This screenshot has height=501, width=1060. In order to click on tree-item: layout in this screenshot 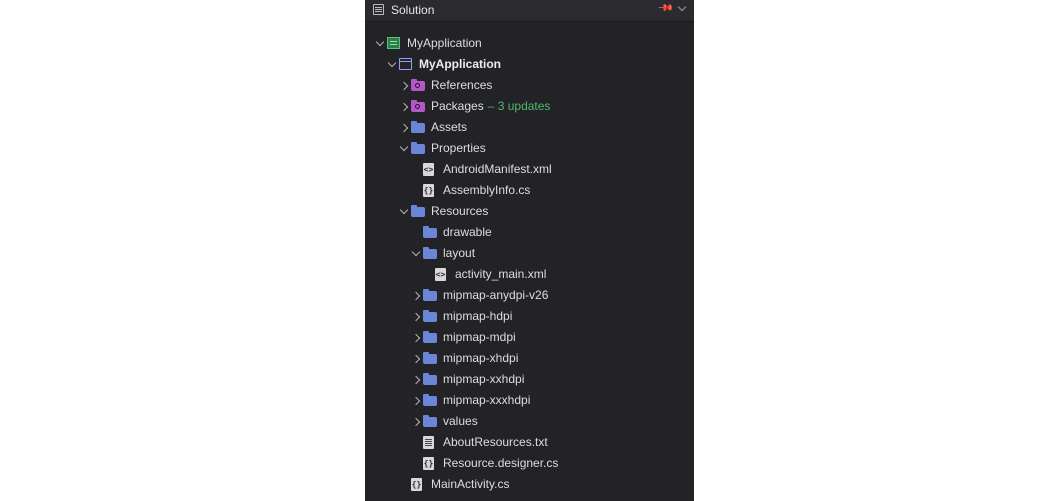, I will do `click(529, 253)`.